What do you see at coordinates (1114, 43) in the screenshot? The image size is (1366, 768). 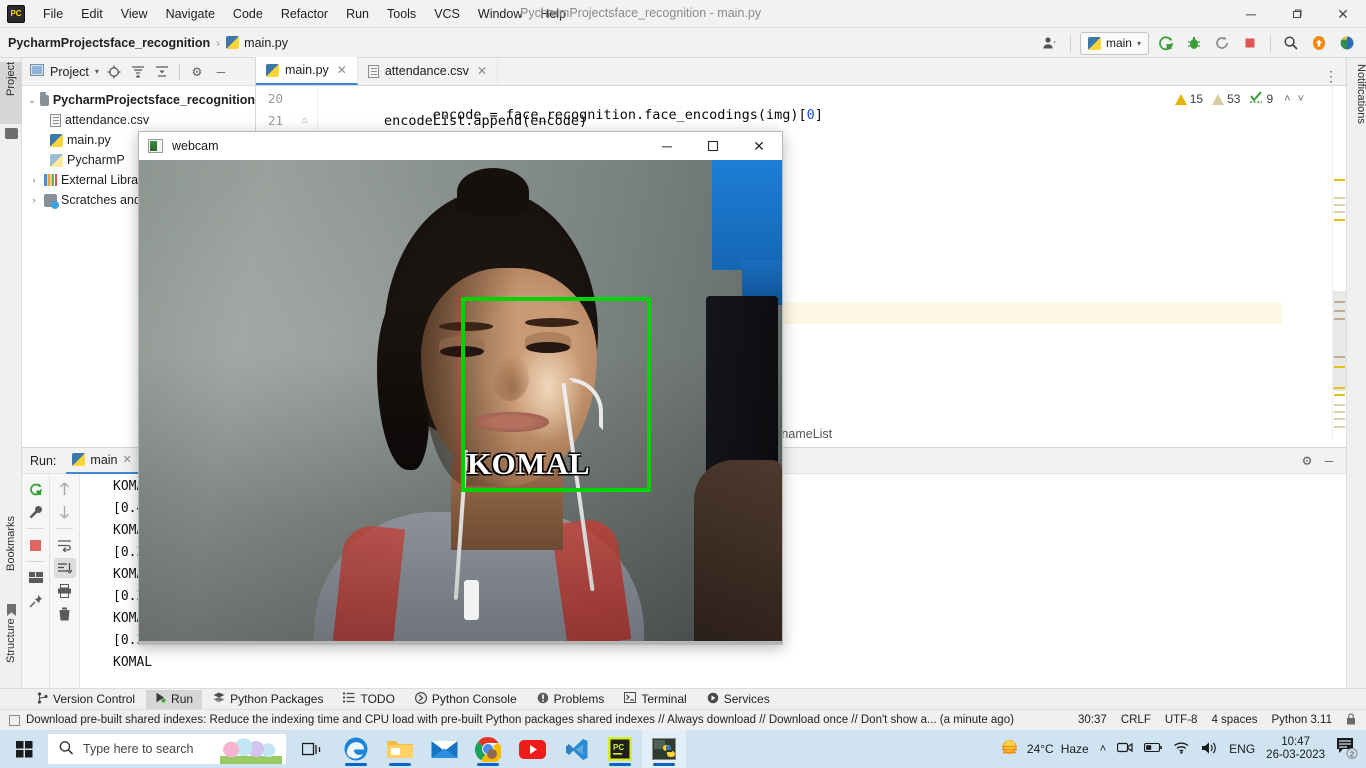 I see `run-configuration-selector: main ▾` at bounding box center [1114, 43].